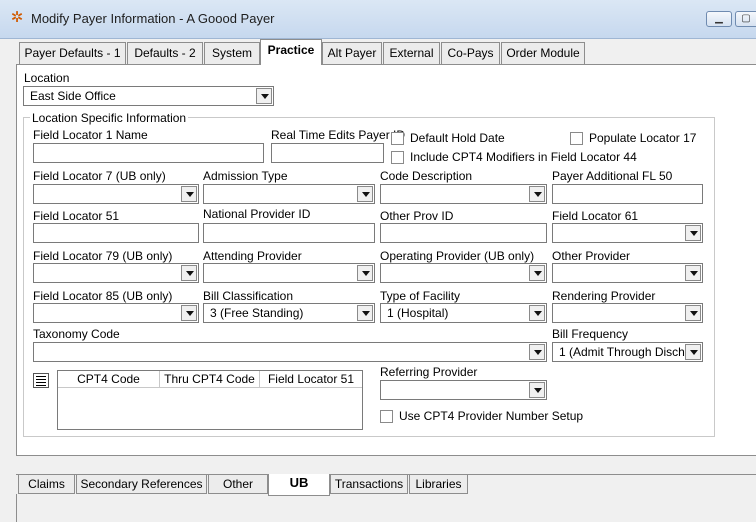 This screenshot has width=756, height=522. I want to click on fl51-label: Field Locator 51, so click(76, 216).